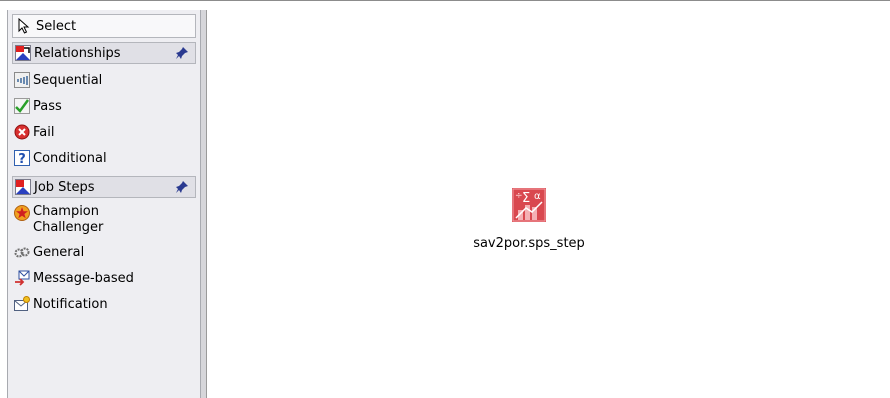 The width and height of the screenshot is (890, 398). What do you see at coordinates (22, 106) in the screenshot?
I see `check-icon` at bounding box center [22, 106].